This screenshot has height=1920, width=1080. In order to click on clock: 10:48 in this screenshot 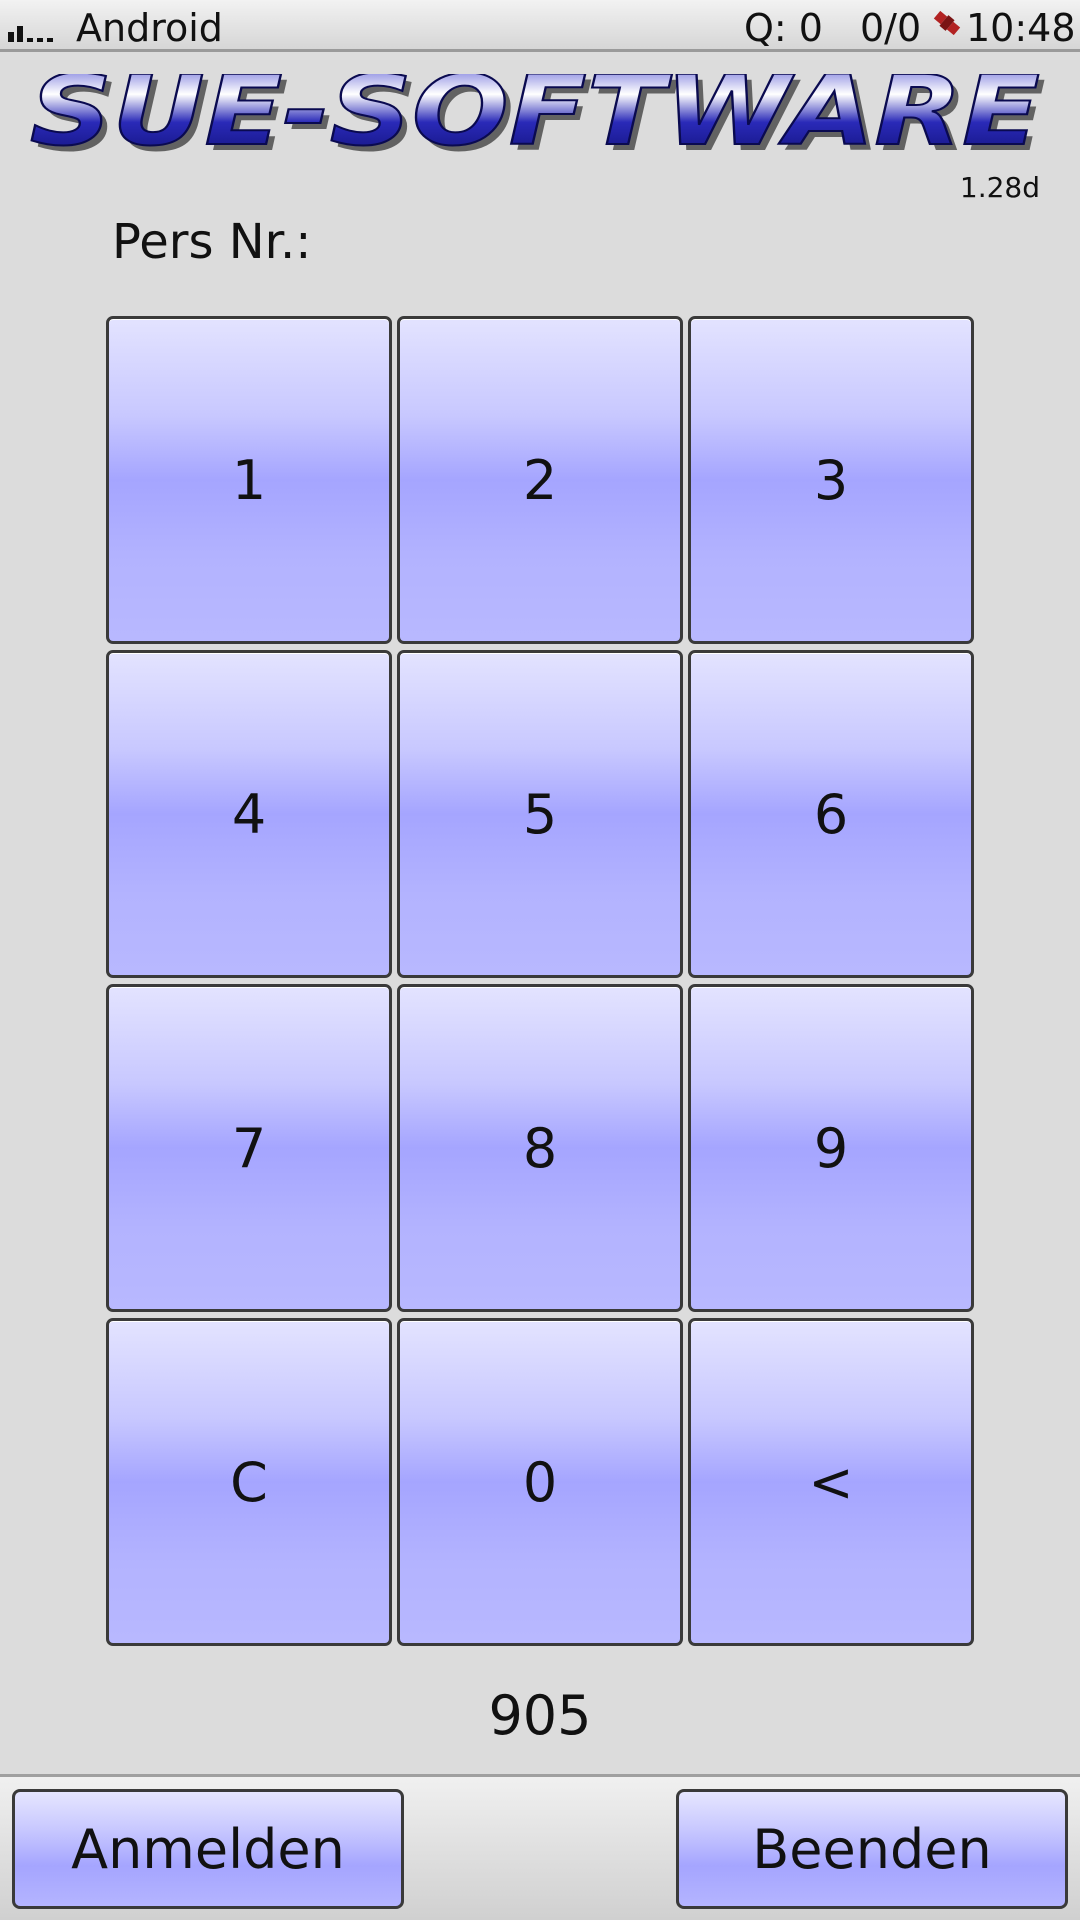, I will do `click(1021, 28)`.